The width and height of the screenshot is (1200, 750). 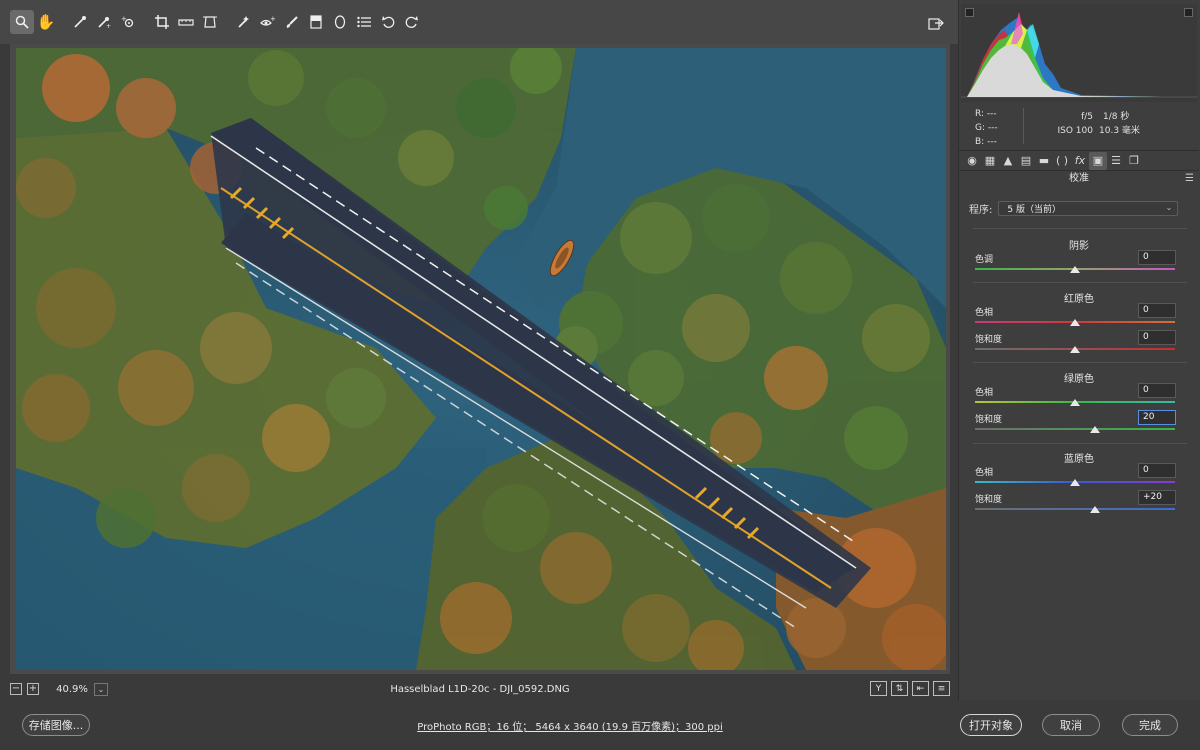 I want to click on process-version-row: 程序: 5 版（当前） ⌄, so click(x=1080, y=208).